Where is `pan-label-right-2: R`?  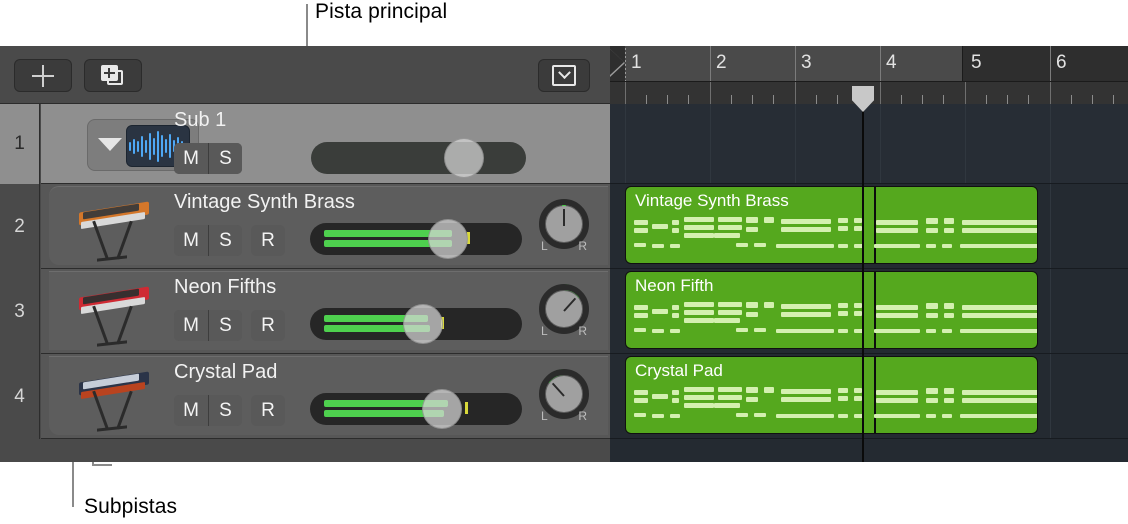
pan-label-right-2: R is located at coordinates (582, 246).